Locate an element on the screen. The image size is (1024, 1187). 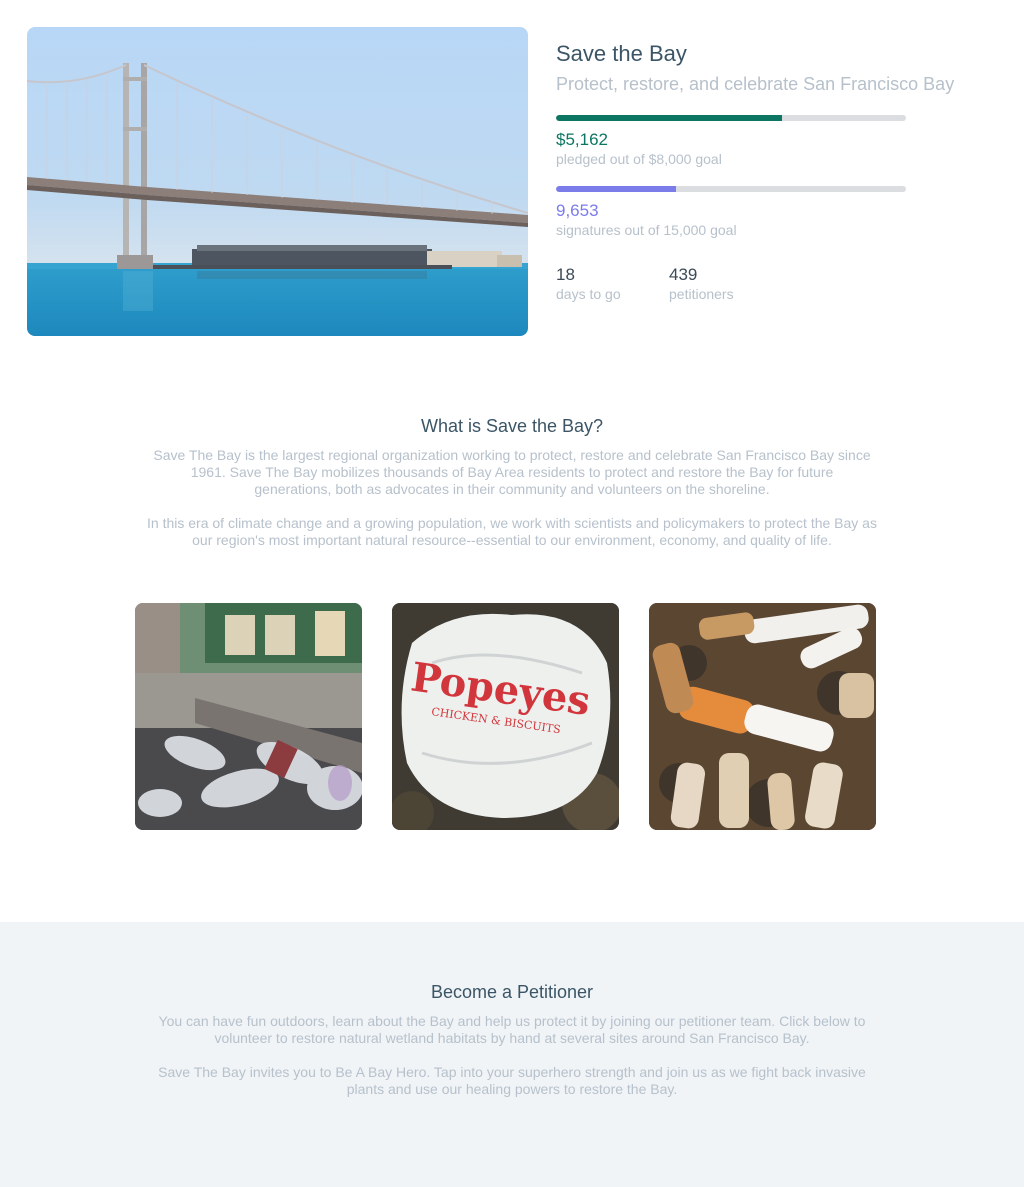
signature-goal-label: signatures out of 15,000 goal is located at coordinates (646, 230).